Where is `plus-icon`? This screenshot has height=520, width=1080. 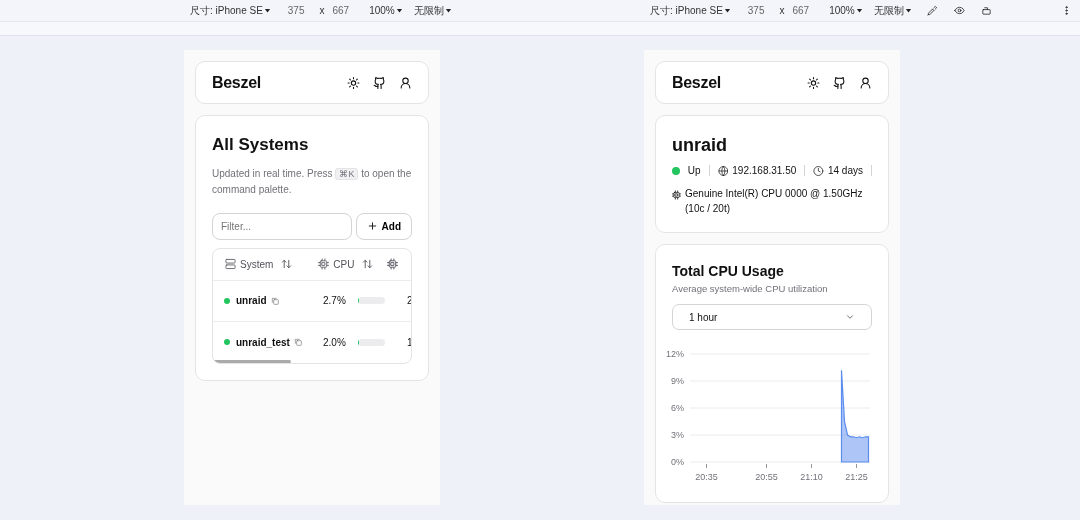
plus-icon is located at coordinates (372, 226).